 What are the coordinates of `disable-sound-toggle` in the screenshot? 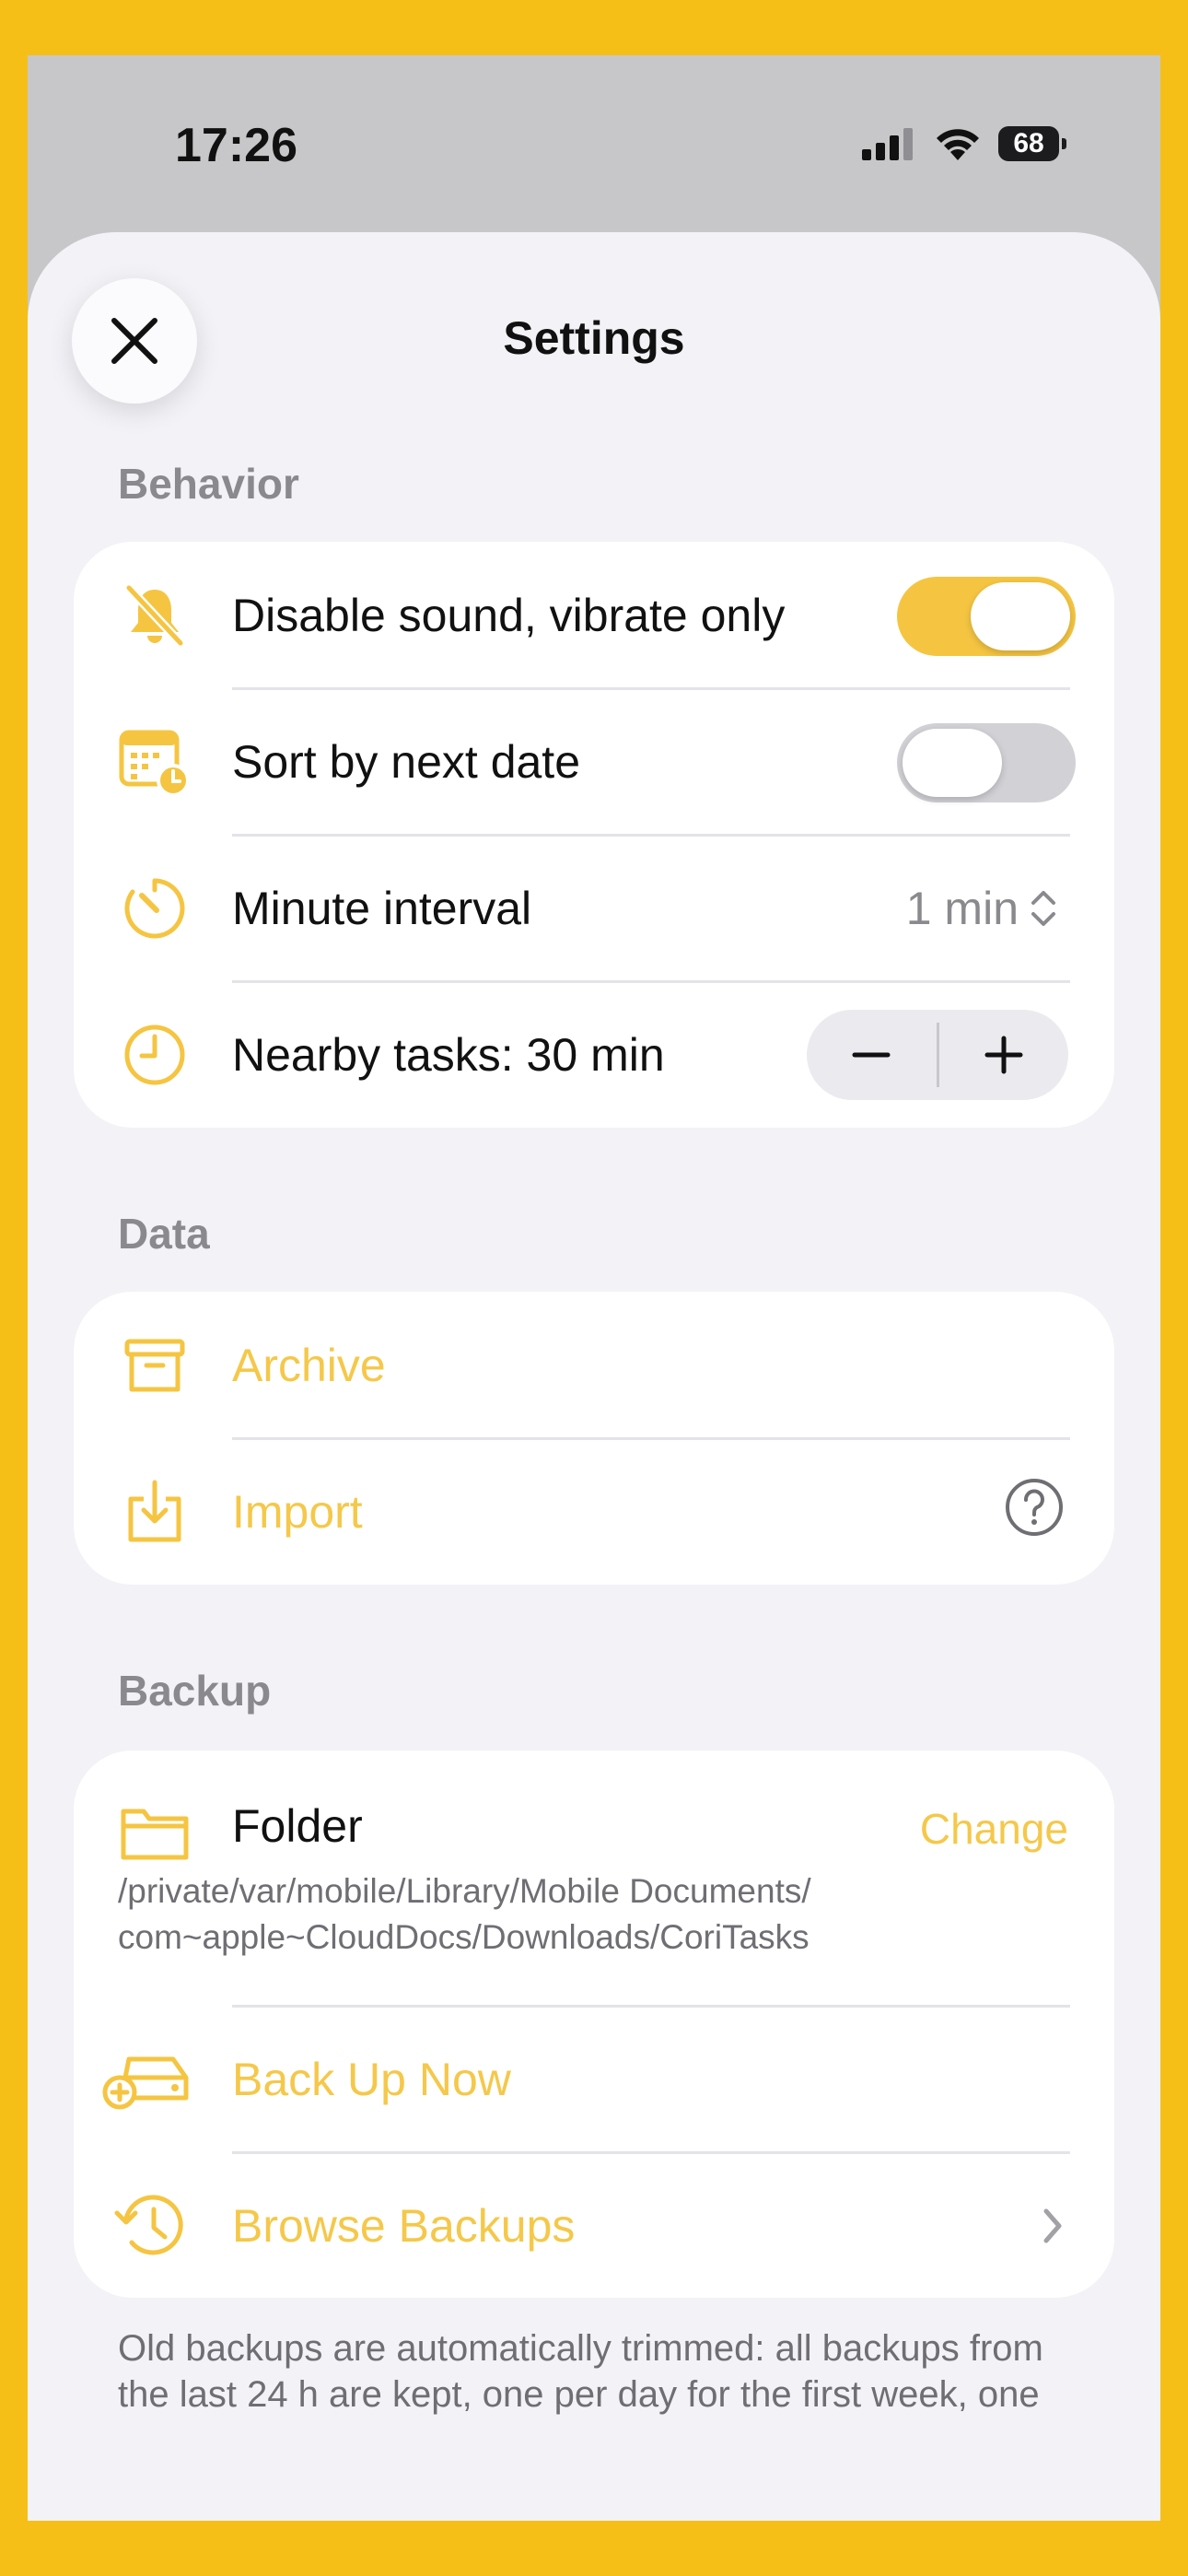 It's located at (986, 616).